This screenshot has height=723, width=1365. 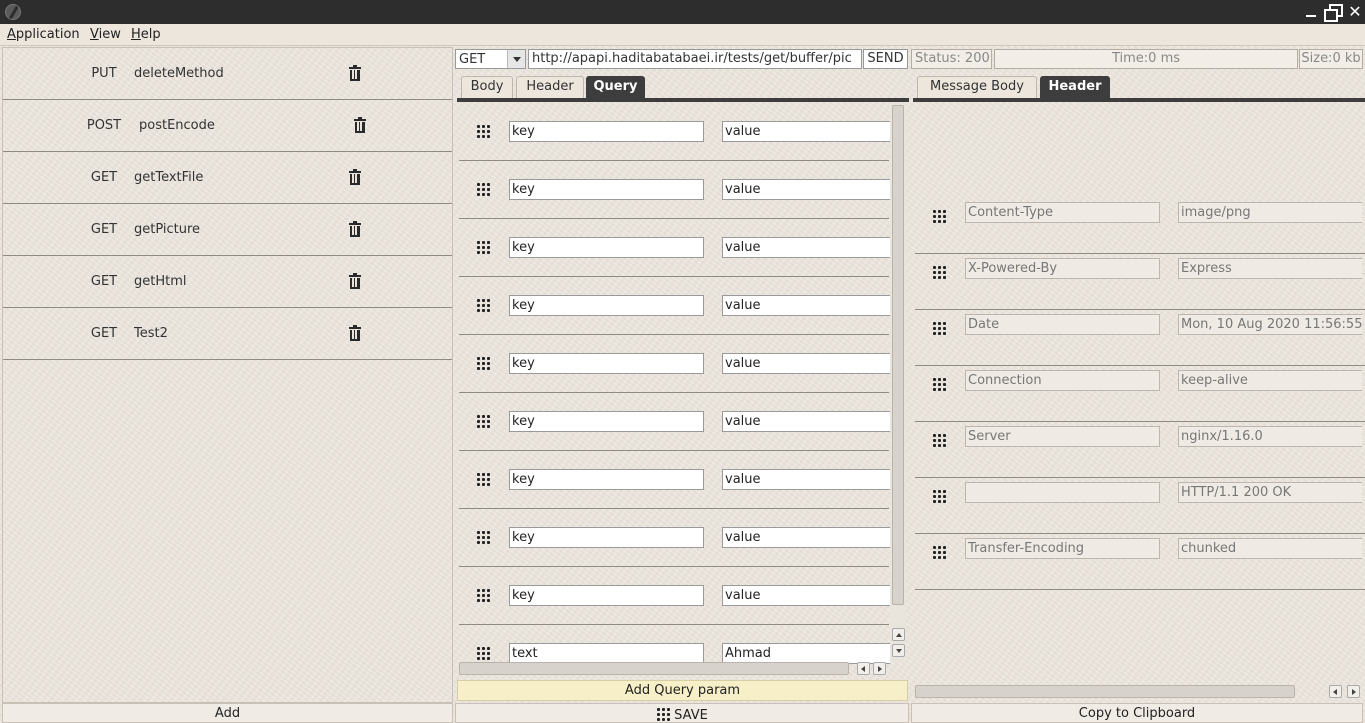 I want to click on tab-header: Header, so click(x=550, y=87).